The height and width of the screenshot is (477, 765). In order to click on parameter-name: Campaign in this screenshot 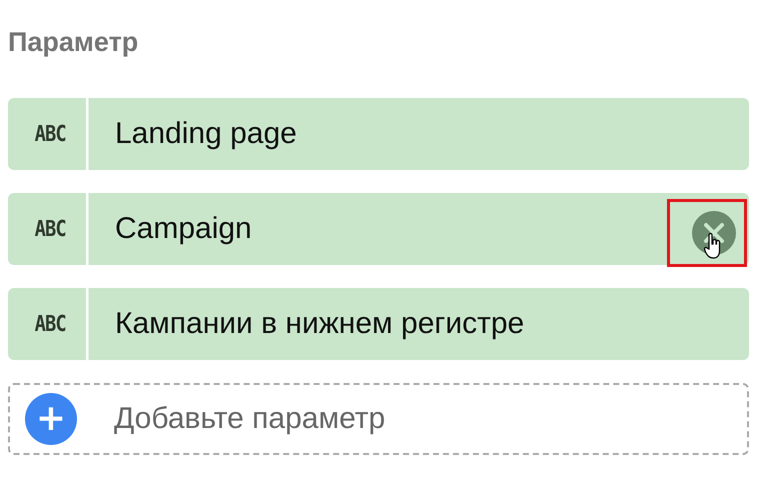, I will do `click(183, 229)`.